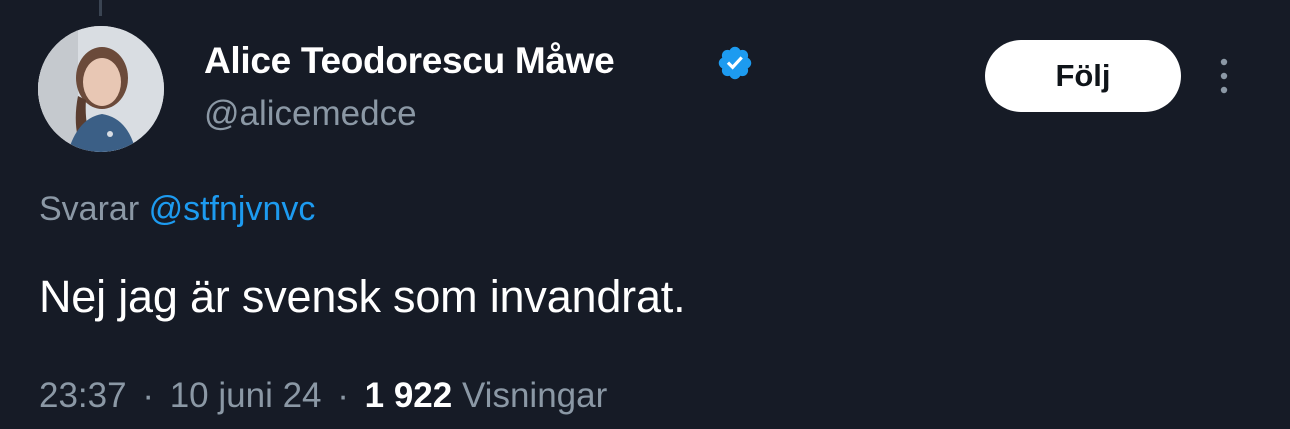 This screenshot has height=429, width=1290. I want to click on author-display-name: Alice Teodorescu Måwe, so click(409, 61).